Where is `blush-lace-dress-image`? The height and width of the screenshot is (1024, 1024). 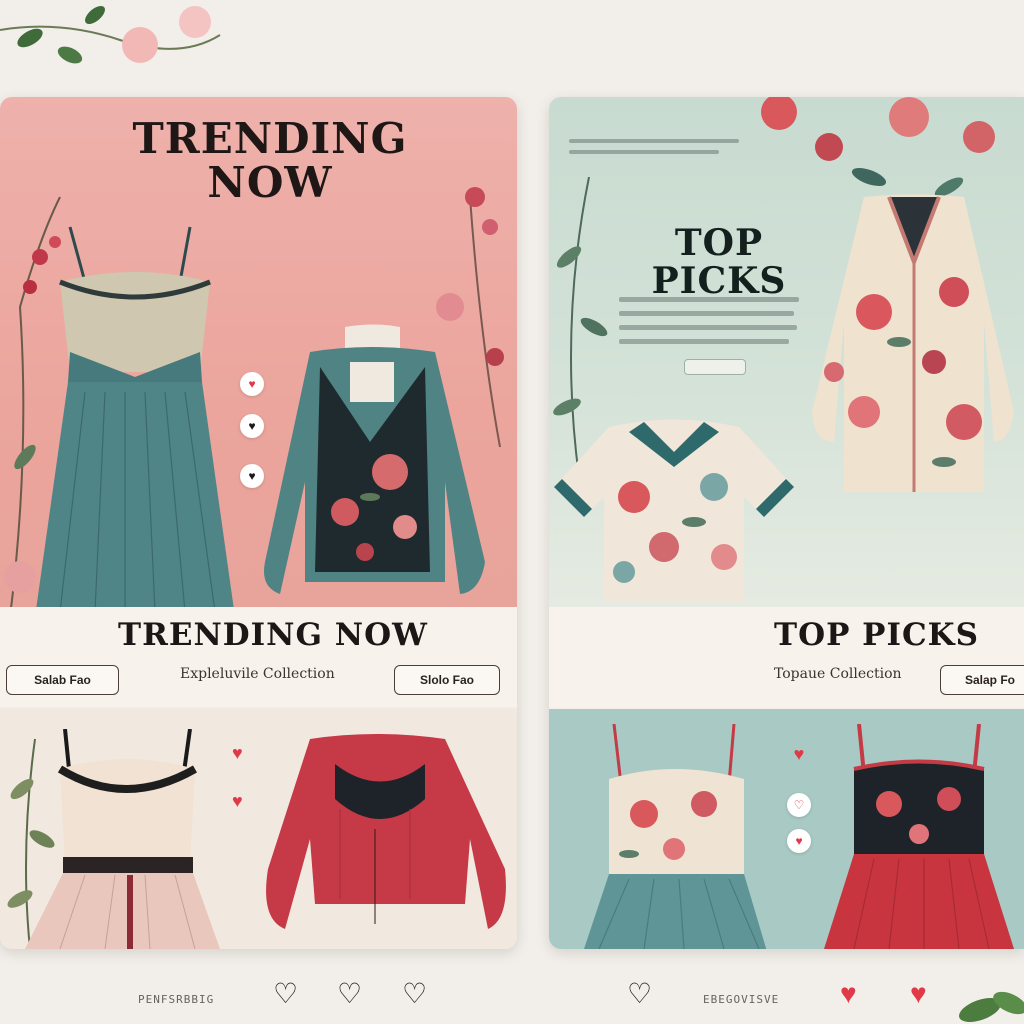 blush-lace-dress-image is located at coordinates (122, 839).